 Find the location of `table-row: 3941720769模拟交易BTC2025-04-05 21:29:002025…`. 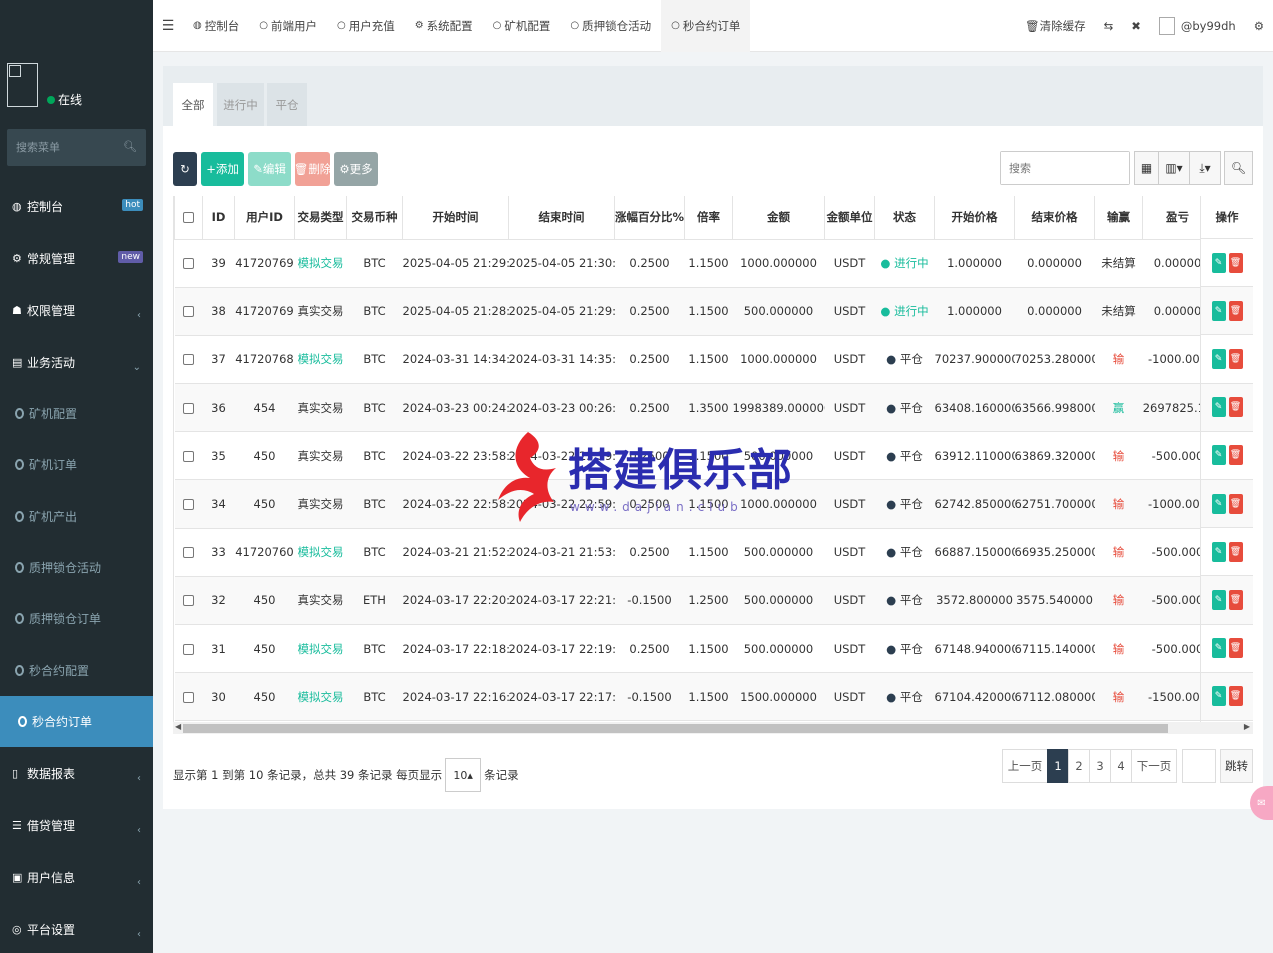

table-row: 3941720769模拟交易BTC2025-04-05 21:29:002025… is located at coordinates (713, 263).